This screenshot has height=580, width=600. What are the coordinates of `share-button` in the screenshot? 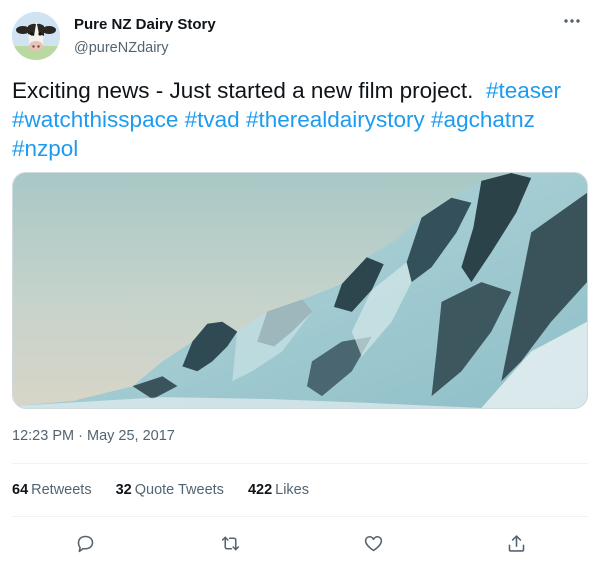 It's located at (516, 543).